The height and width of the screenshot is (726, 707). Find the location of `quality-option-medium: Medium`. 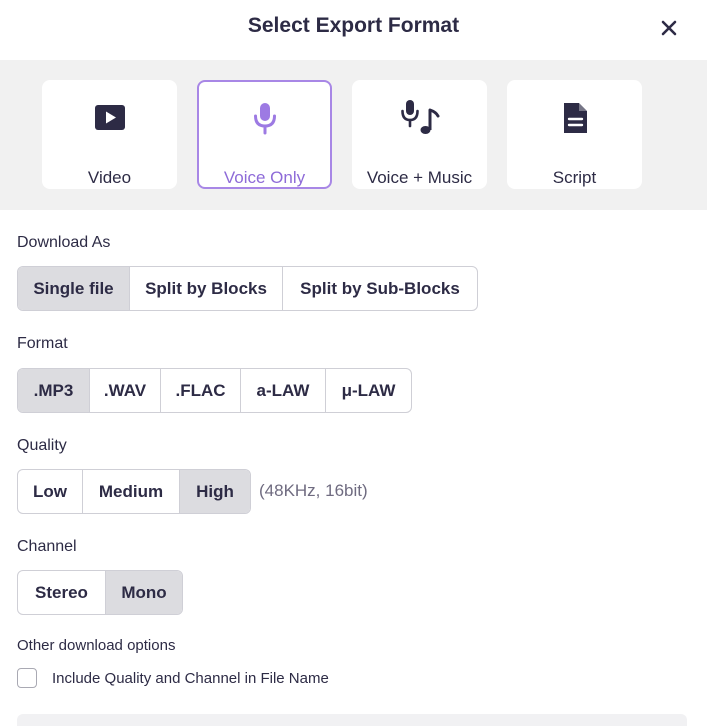

quality-option-medium: Medium is located at coordinates (131, 491).